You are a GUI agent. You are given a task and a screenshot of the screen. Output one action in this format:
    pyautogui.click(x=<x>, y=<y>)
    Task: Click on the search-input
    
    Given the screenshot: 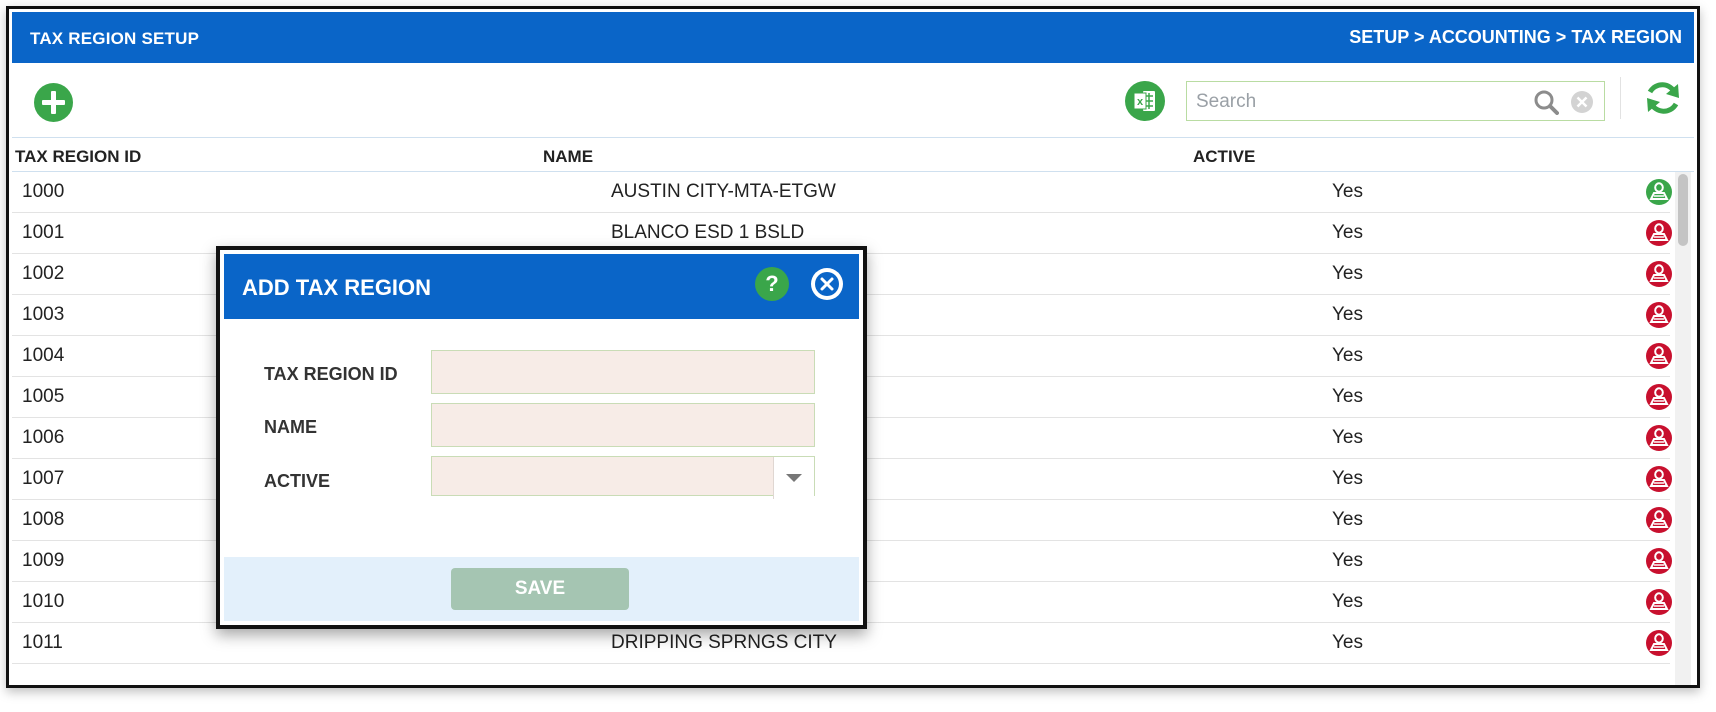 What is the action you would take?
    pyautogui.click(x=1356, y=102)
    